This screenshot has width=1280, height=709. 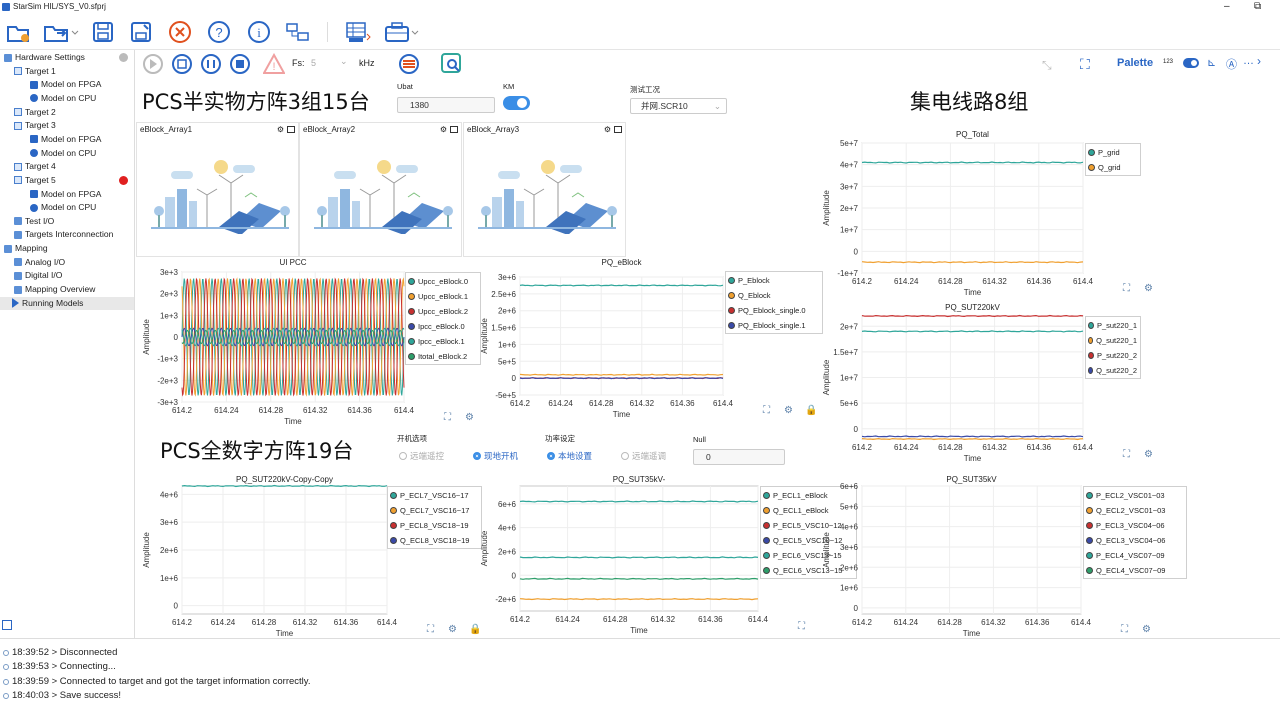 I want to click on sidebar-item: Target 4, so click(x=35, y=166).